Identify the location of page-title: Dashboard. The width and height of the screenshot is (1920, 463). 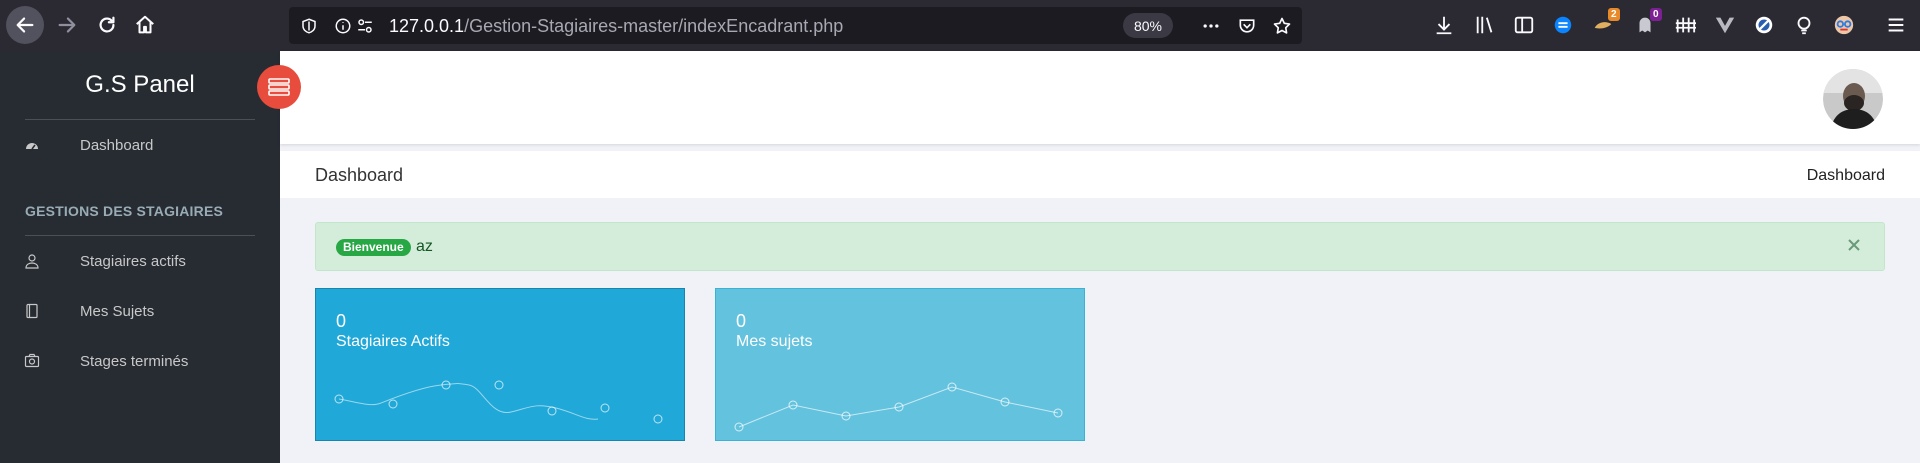
(359, 175).